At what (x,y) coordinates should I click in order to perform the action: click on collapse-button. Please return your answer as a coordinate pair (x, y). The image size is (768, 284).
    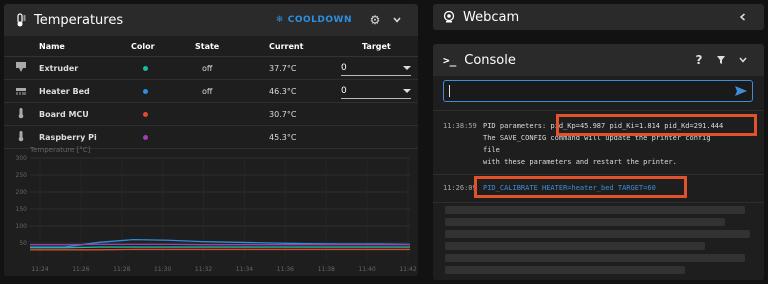
    Looking at the image, I should click on (397, 20).